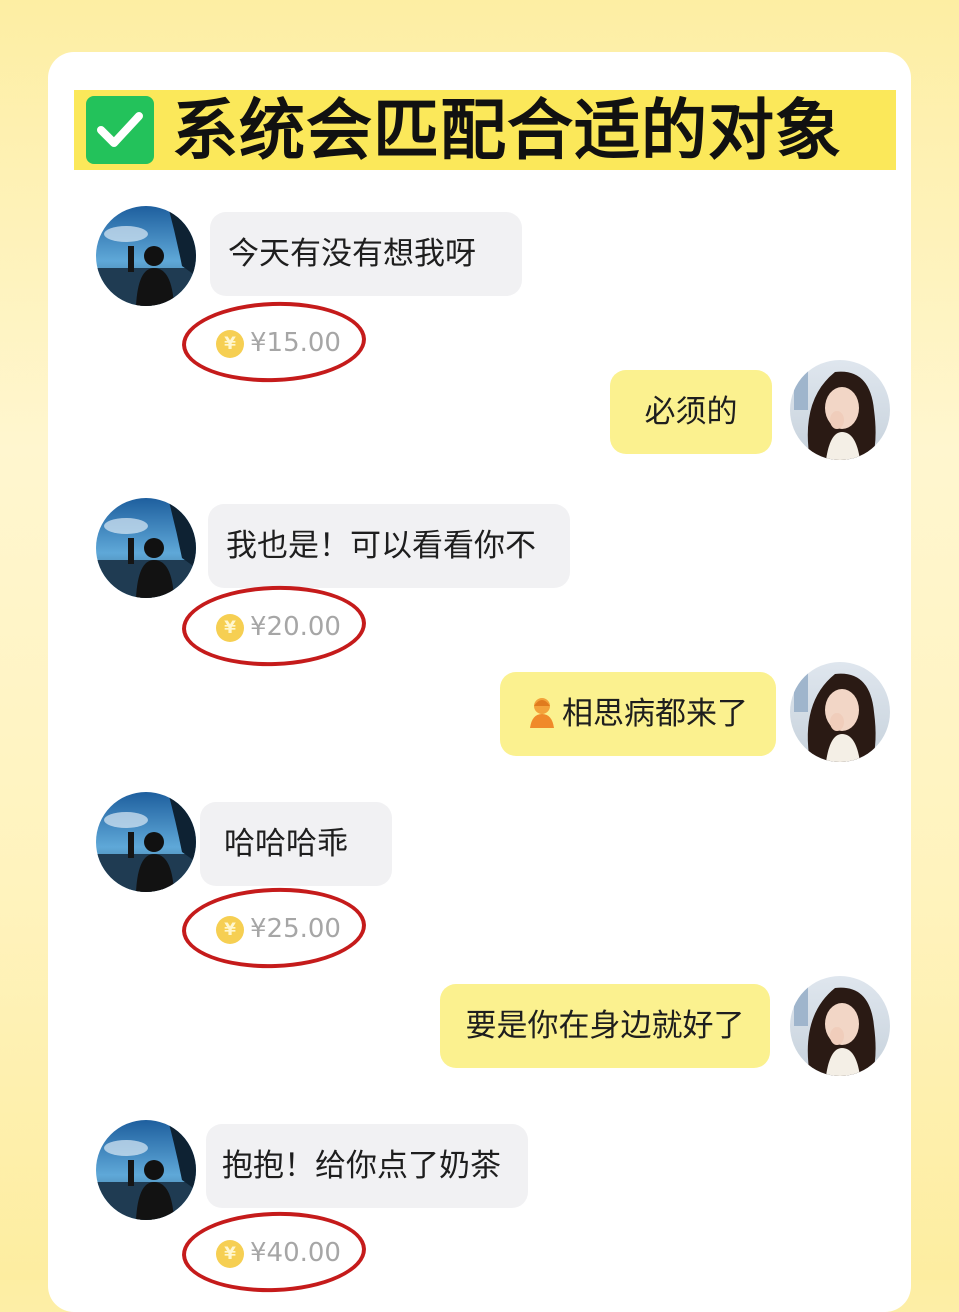 The image size is (959, 1312). I want to click on green-checkmark-icon, so click(120, 130).